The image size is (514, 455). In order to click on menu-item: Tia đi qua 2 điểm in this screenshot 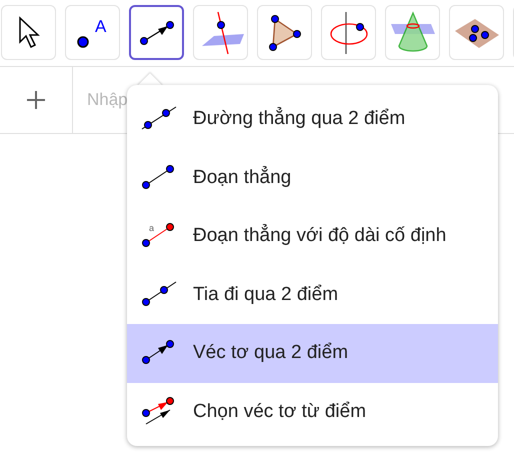, I will do `click(312, 295)`.